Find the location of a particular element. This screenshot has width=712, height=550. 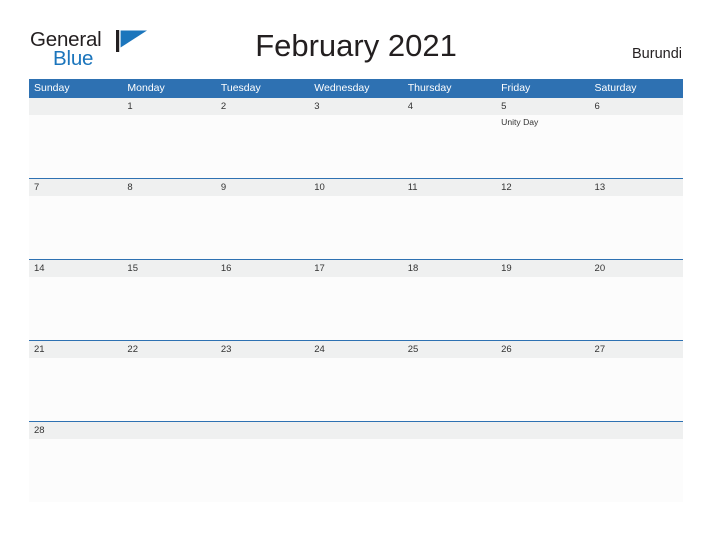

day-events: Unity Day is located at coordinates (542, 146).